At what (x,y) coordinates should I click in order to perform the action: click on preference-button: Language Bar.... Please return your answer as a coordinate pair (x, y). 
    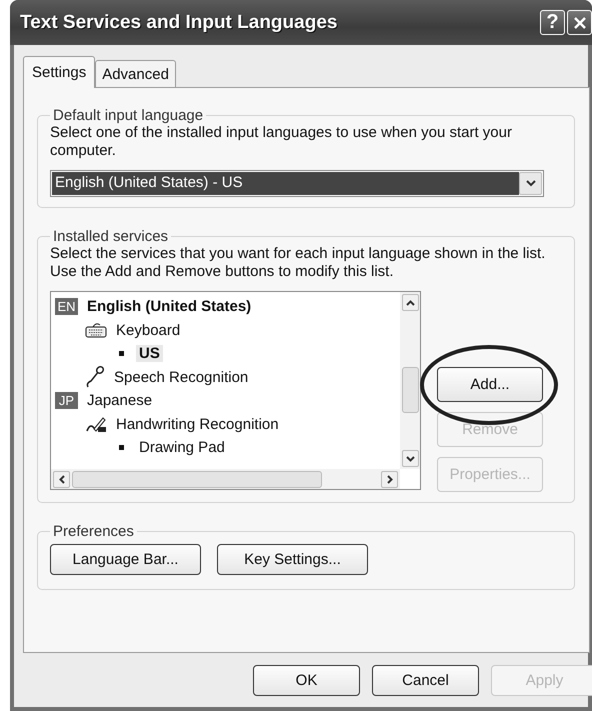
    Looking at the image, I should click on (125, 559).